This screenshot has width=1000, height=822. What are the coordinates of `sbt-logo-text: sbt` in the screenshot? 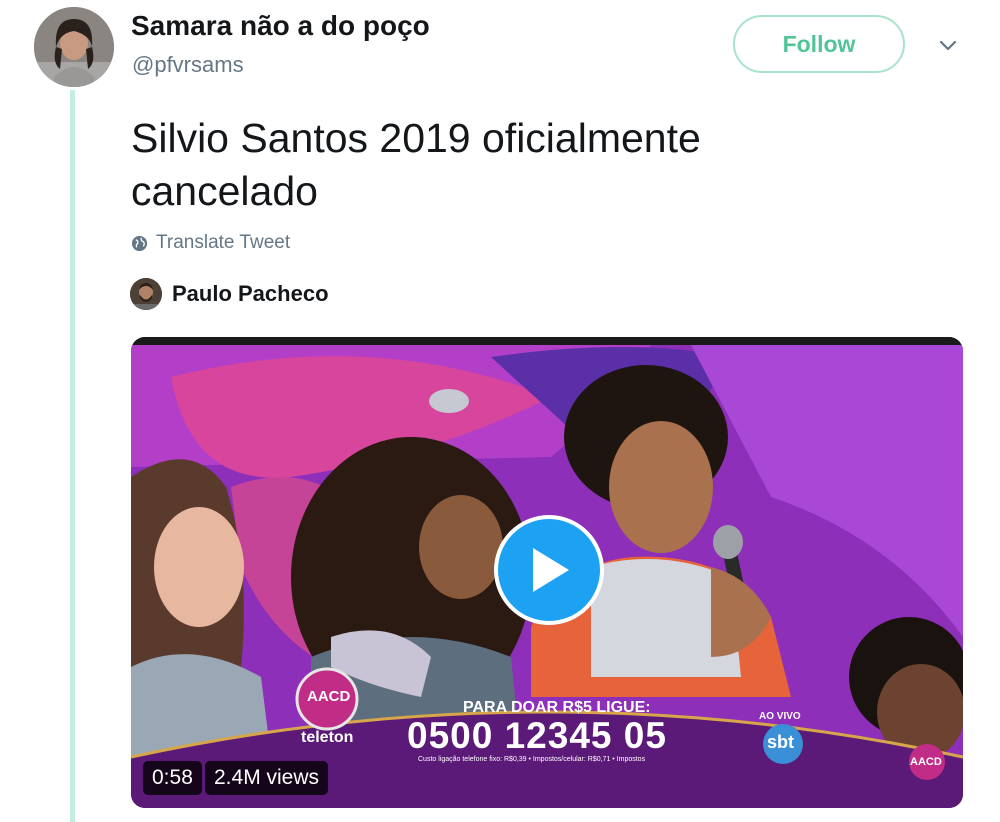 It's located at (780, 742).